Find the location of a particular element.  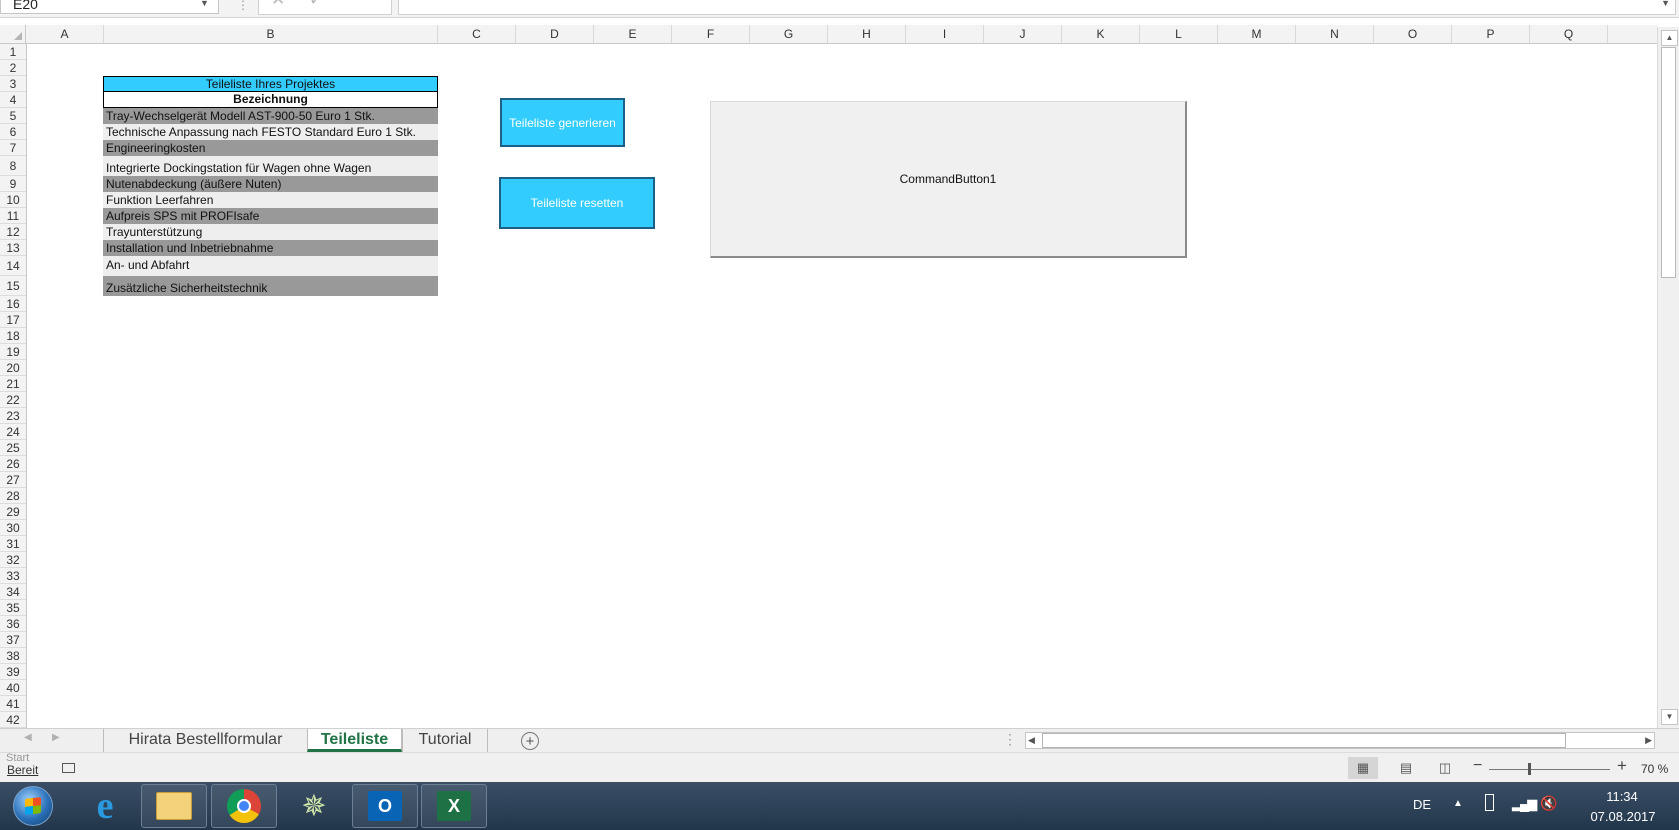

row-header-22: 22 is located at coordinates (13, 400).